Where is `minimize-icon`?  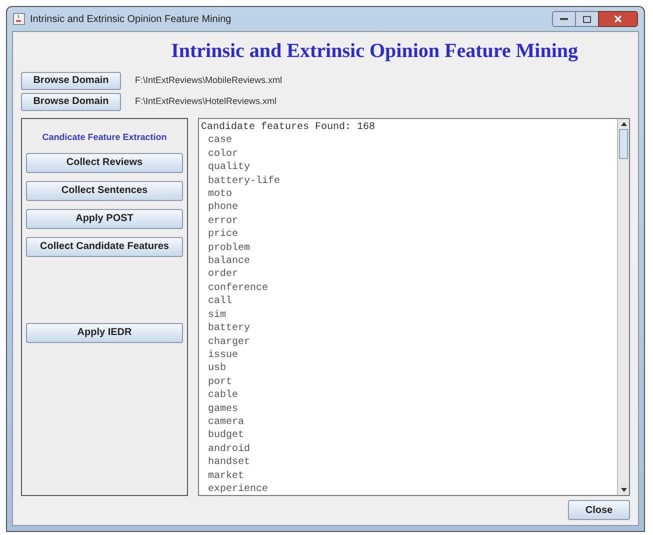
minimize-icon is located at coordinates (564, 19).